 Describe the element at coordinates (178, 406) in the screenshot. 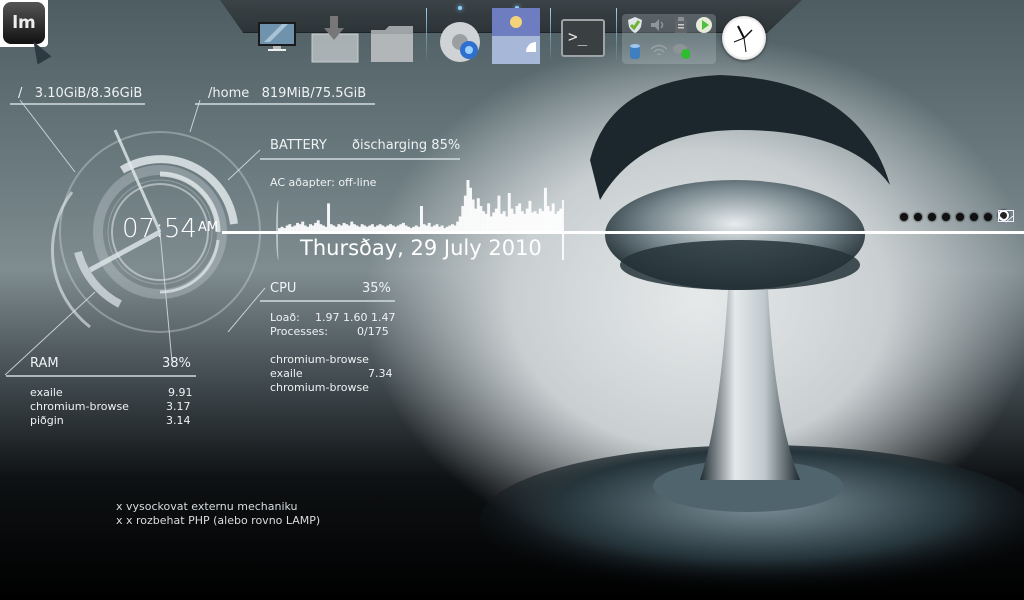

I see `ram-top-process-value: 3.17` at that location.